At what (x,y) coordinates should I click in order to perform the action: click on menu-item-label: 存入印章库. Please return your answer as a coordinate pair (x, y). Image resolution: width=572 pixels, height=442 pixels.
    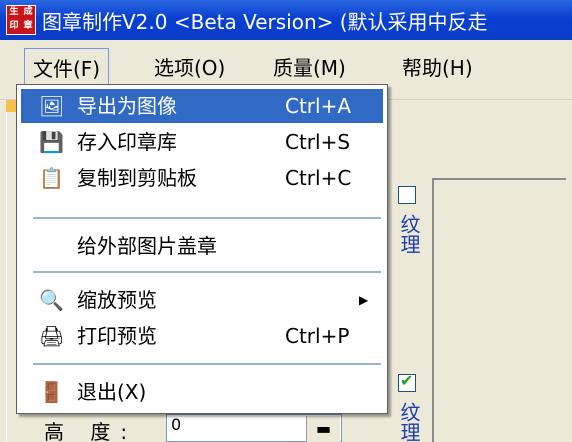
    Looking at the image, I should click on (127, 142).